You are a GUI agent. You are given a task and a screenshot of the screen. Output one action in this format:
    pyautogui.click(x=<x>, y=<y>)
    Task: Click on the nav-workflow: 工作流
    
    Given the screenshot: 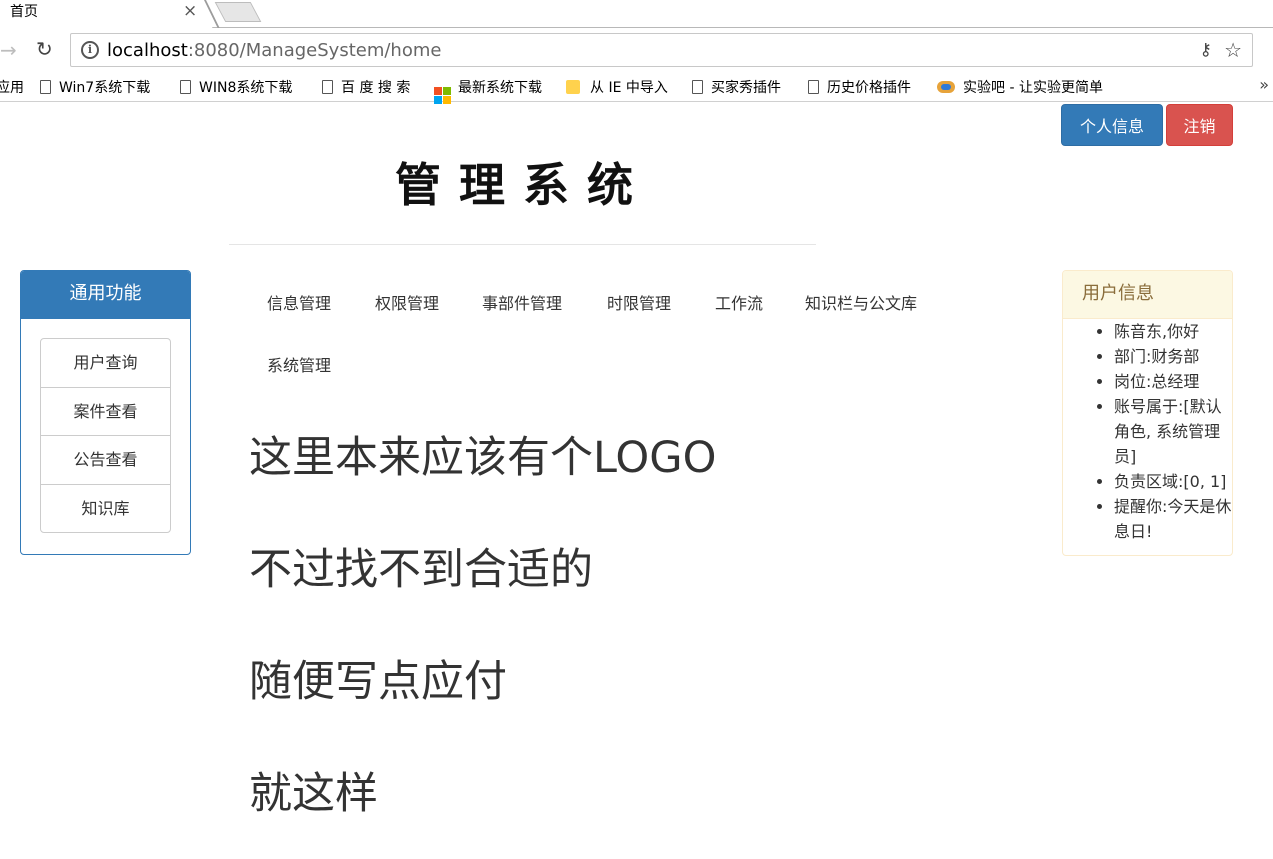 What is the action you would take?
    pyautogui.click(x=739, y=302)
    